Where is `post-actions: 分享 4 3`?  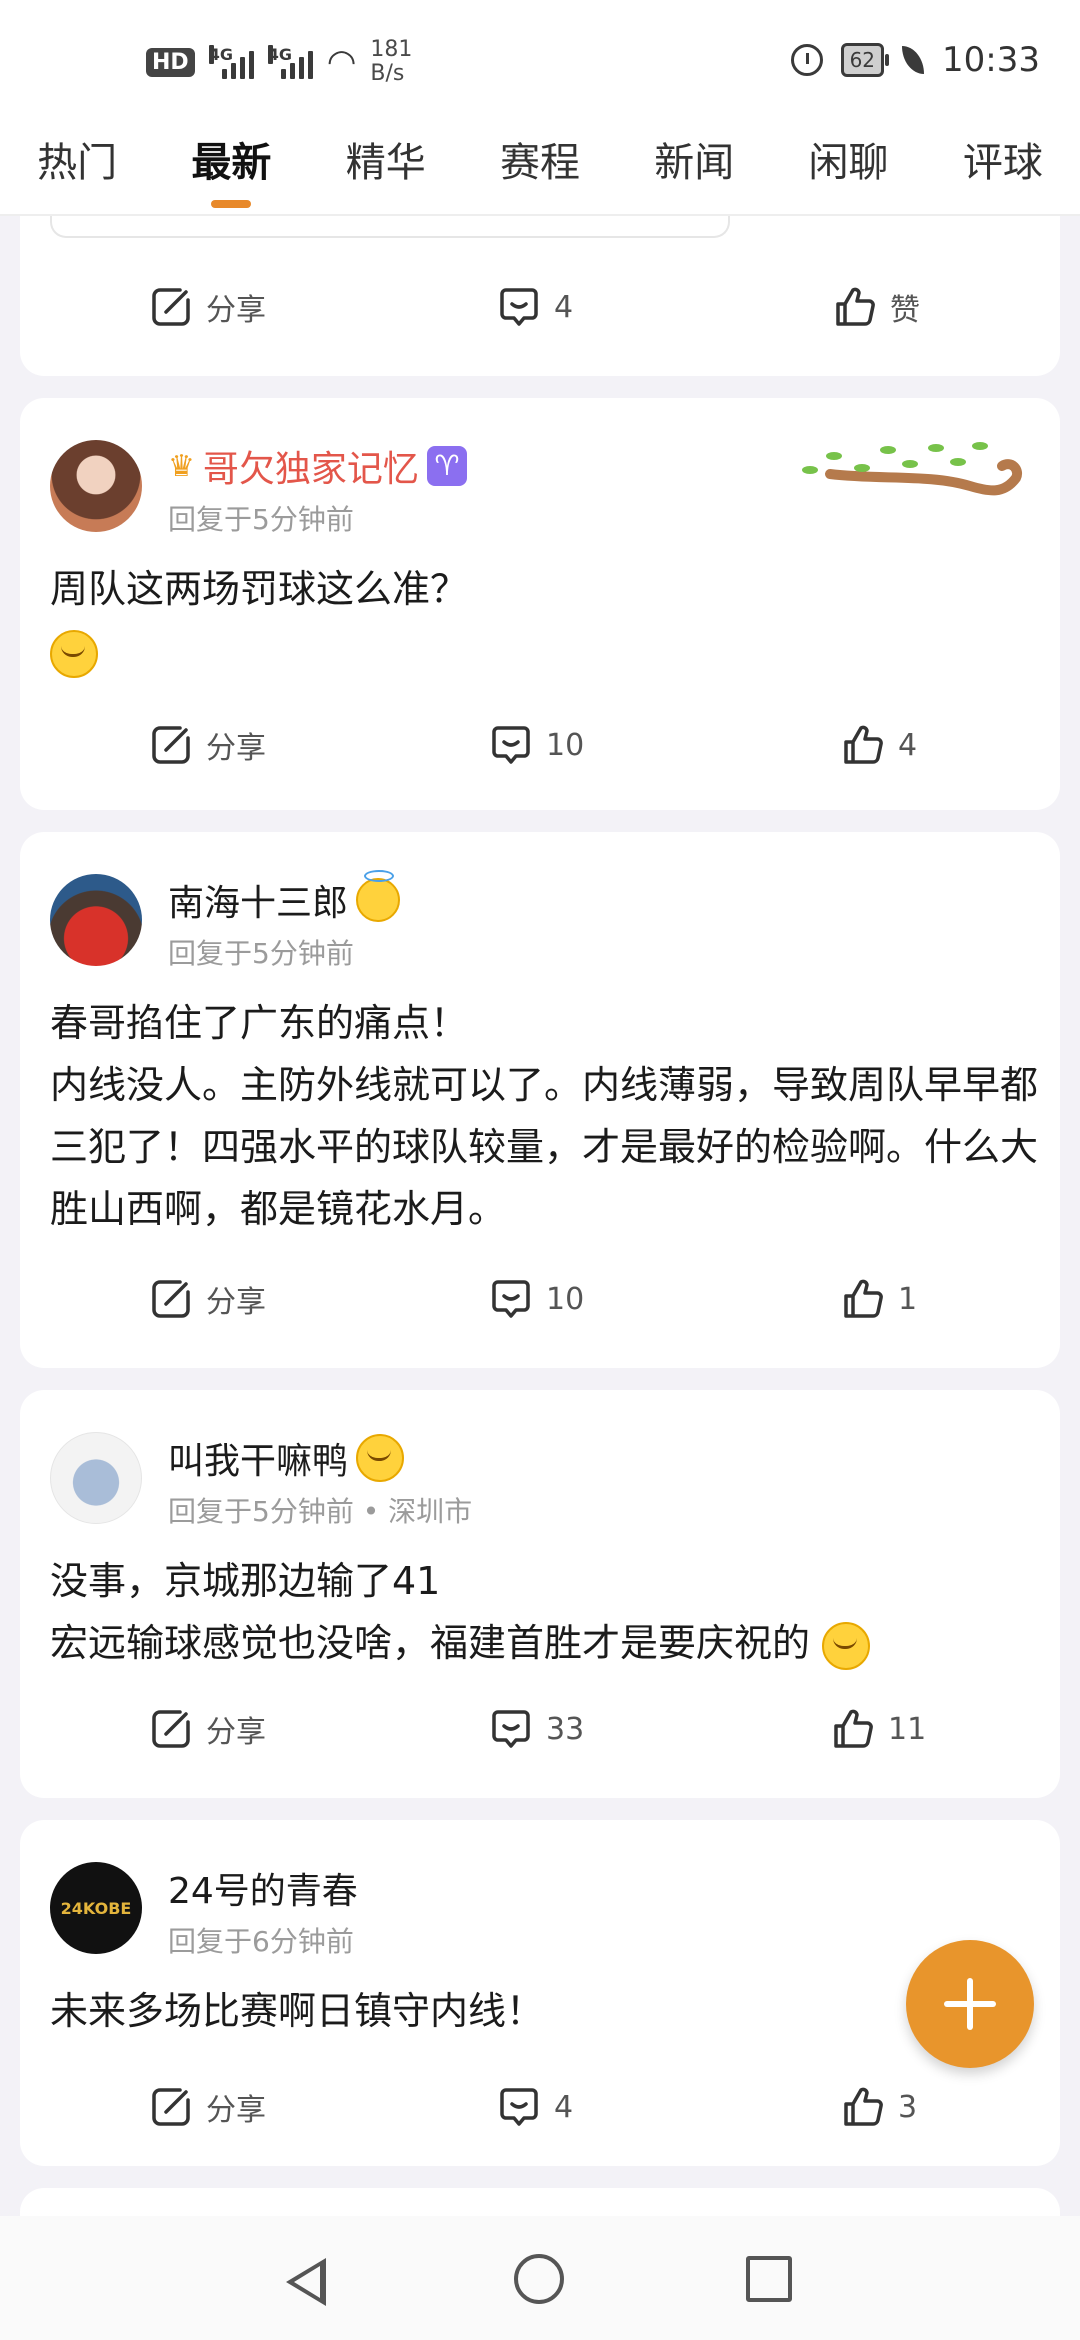
post-actions: 分享 4 3 is located at coordinates (540, 2107).